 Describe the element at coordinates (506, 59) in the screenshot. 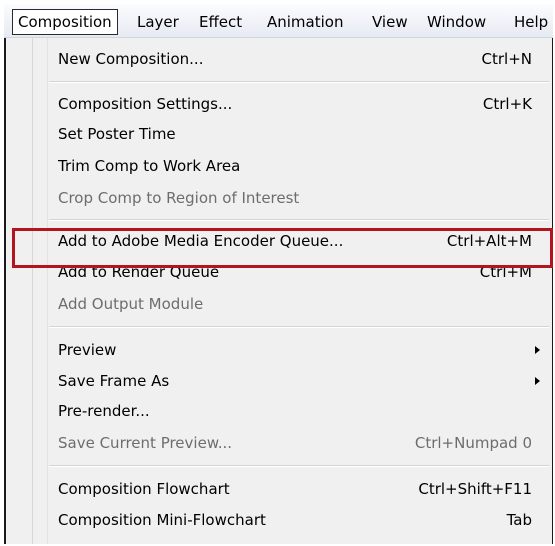

I see `menu-item-shortcut: Ctrl+N` at that location.